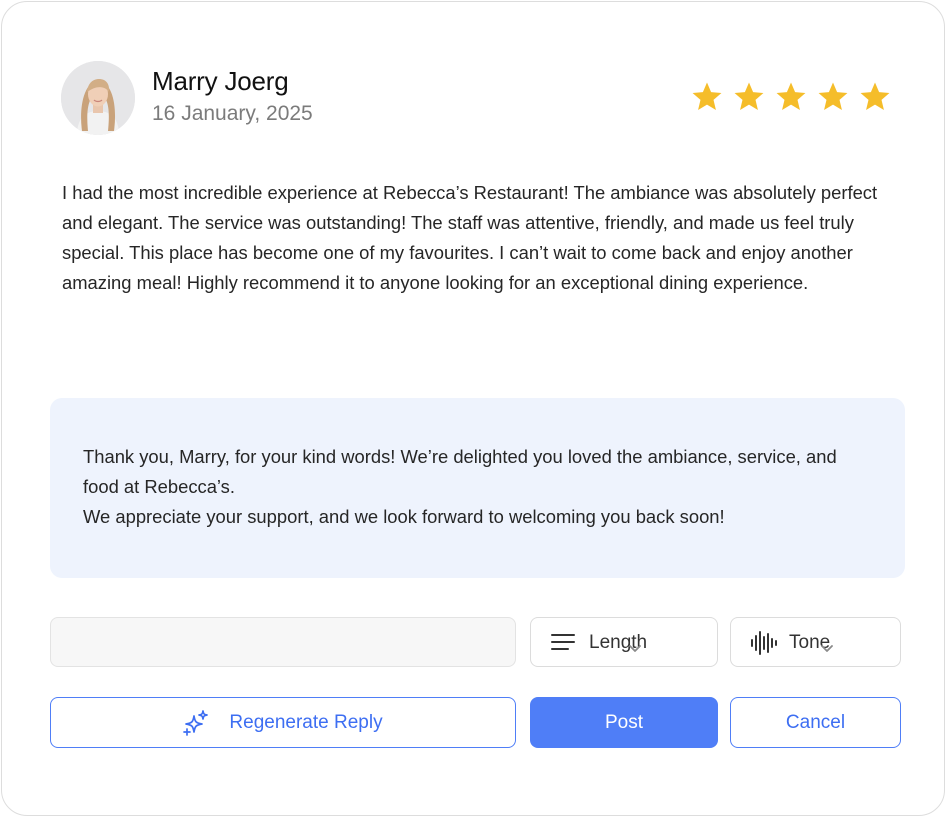 The image size is (948, 819). I want to click on user-photo, so click(98, 98).